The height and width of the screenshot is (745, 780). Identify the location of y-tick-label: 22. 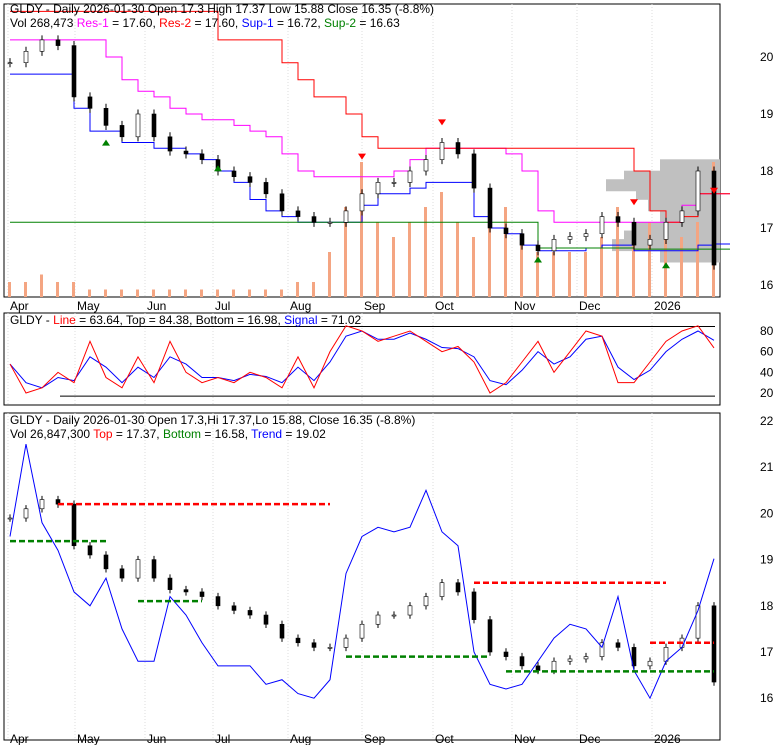
(767, 421).